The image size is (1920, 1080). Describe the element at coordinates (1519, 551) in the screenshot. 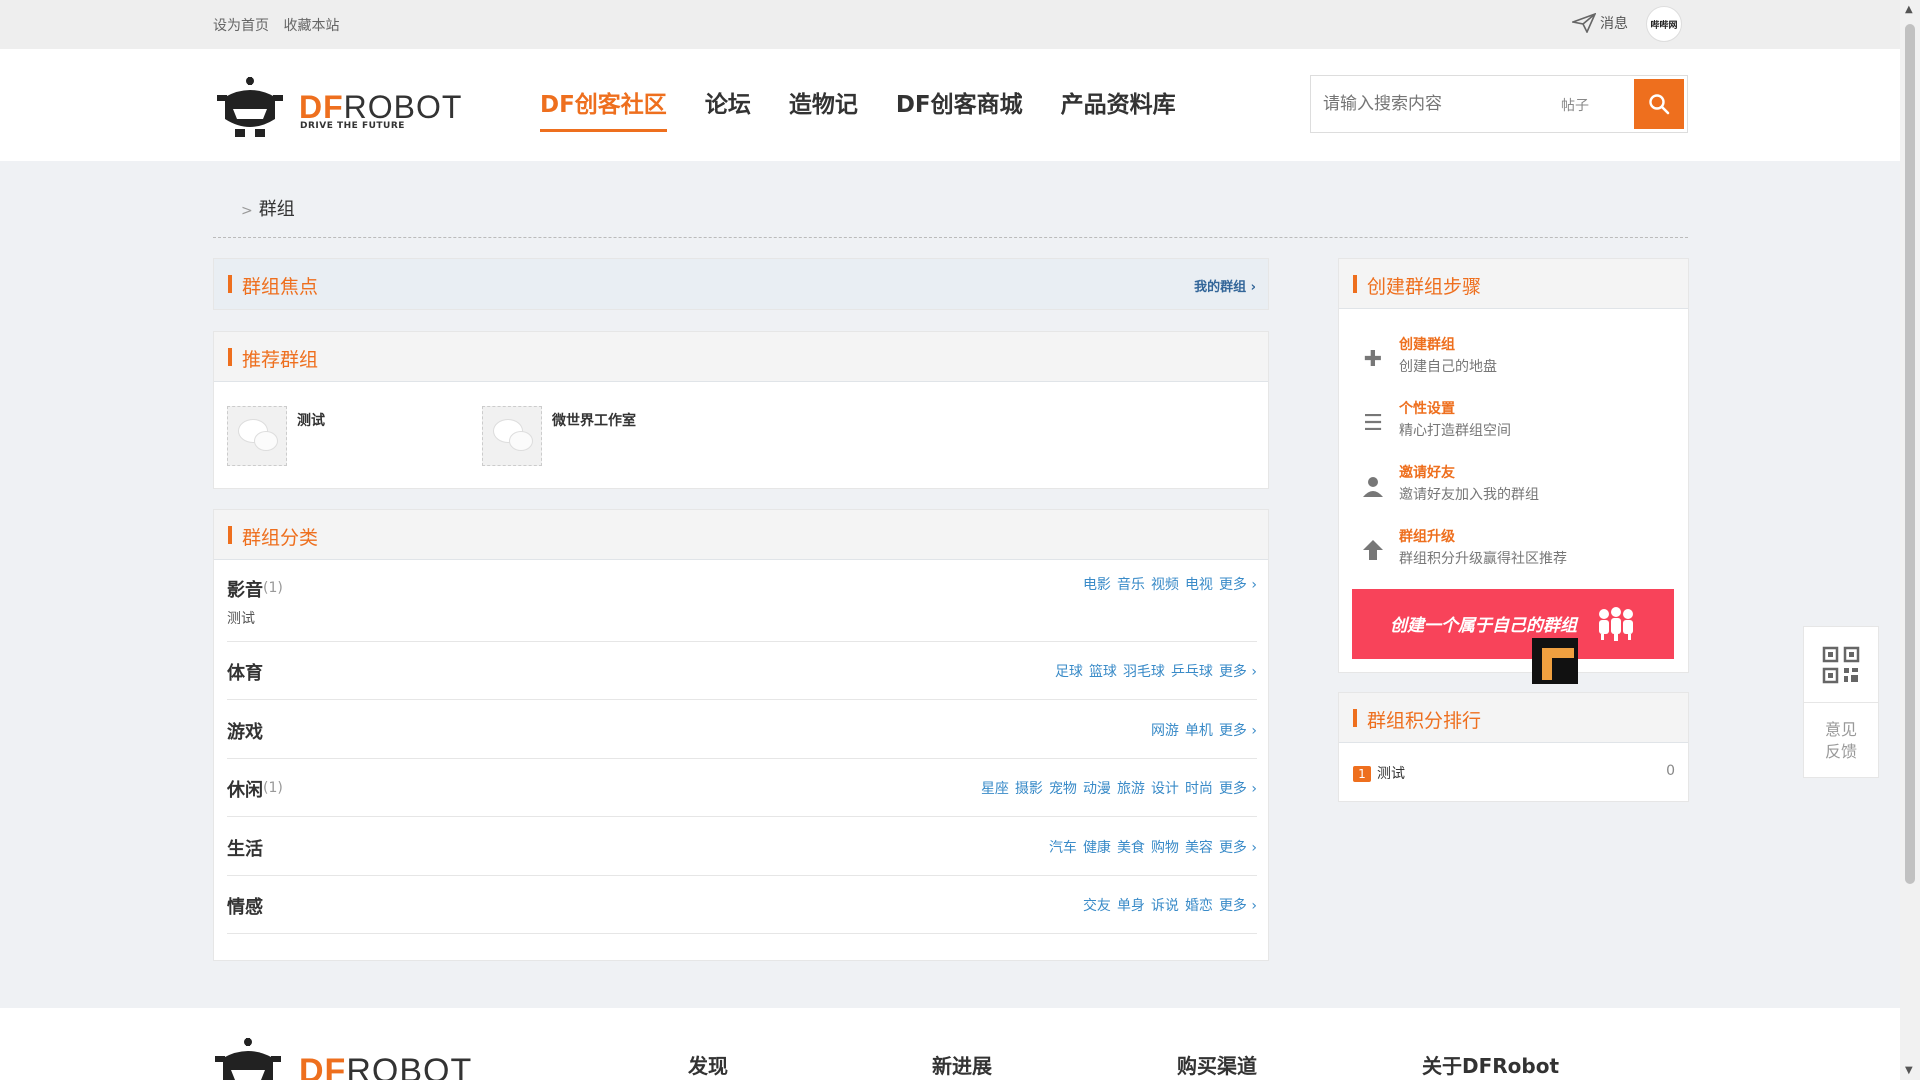

I see `step-upgrade-group: 群组升级 群组积分升级赢得社区推荐` at that location.